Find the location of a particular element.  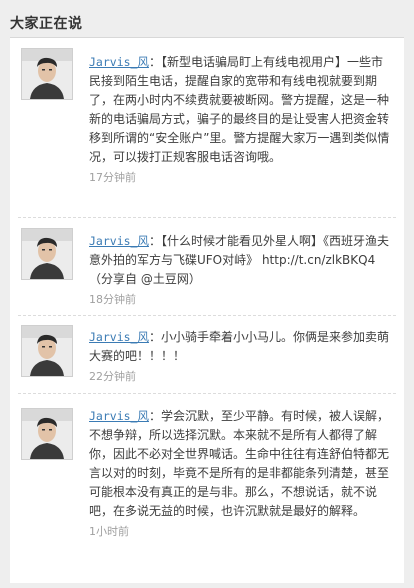

post-time: 18分钟前 is located at coordinates (112, 299).